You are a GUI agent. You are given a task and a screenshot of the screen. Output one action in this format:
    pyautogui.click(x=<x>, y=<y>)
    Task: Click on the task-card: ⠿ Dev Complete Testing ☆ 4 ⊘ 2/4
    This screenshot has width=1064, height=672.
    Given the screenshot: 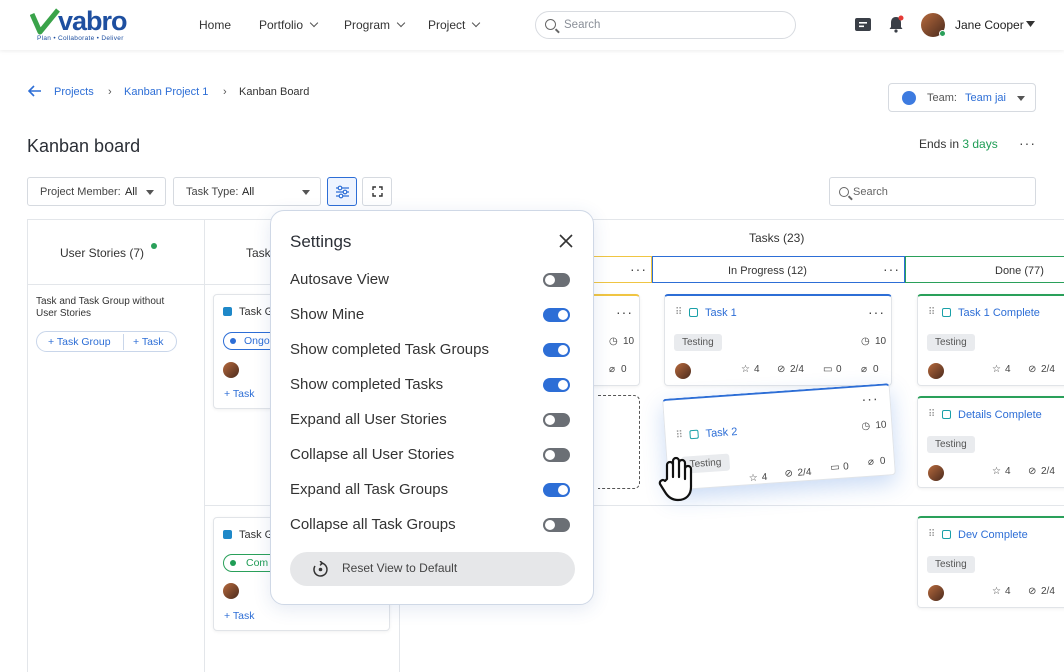 What is the action you would take?
    pyautogui.click(x=990, y=562)
    